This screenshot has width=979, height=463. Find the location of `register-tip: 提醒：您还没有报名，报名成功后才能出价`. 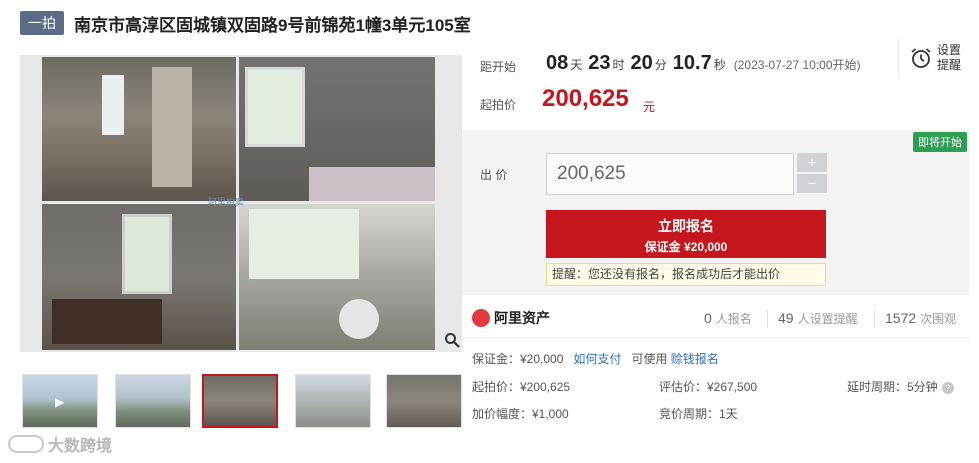

register-tip: 提醒：您还没有报名，报名成功后才能出价 is located at coordinates (686, 274).